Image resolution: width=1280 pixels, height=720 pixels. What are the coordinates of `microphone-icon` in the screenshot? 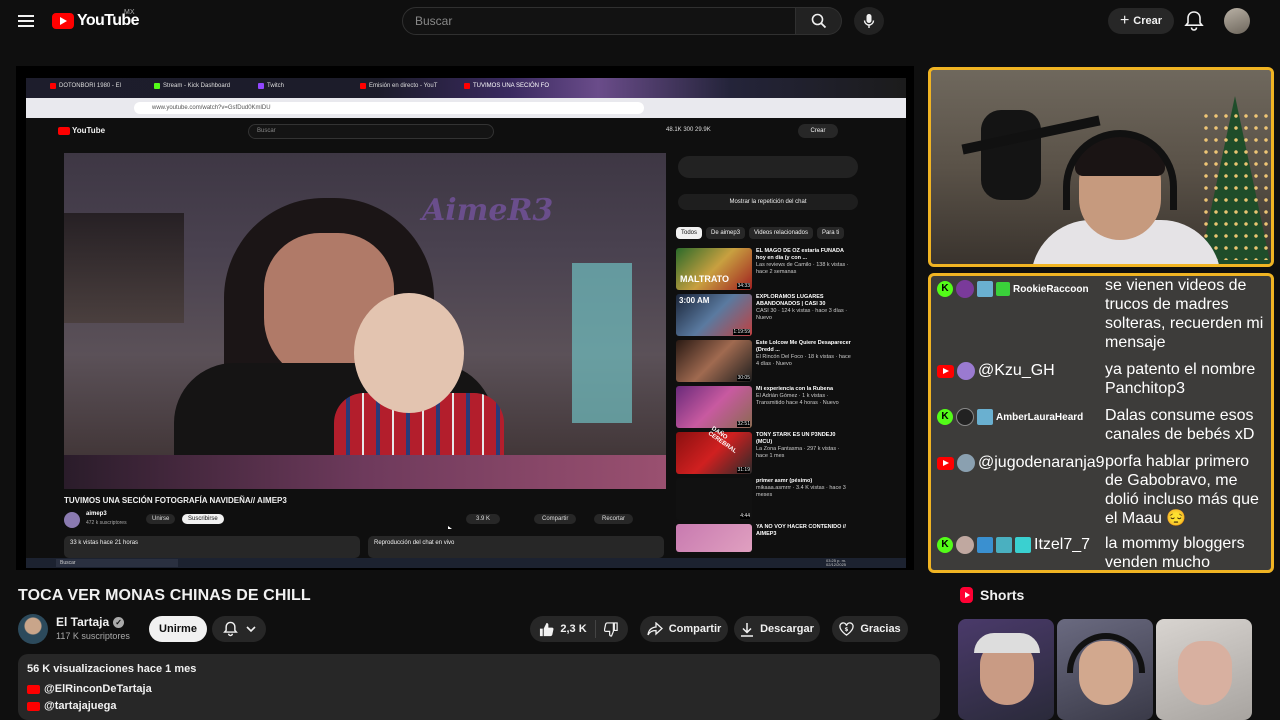 It's located at (869, 21).